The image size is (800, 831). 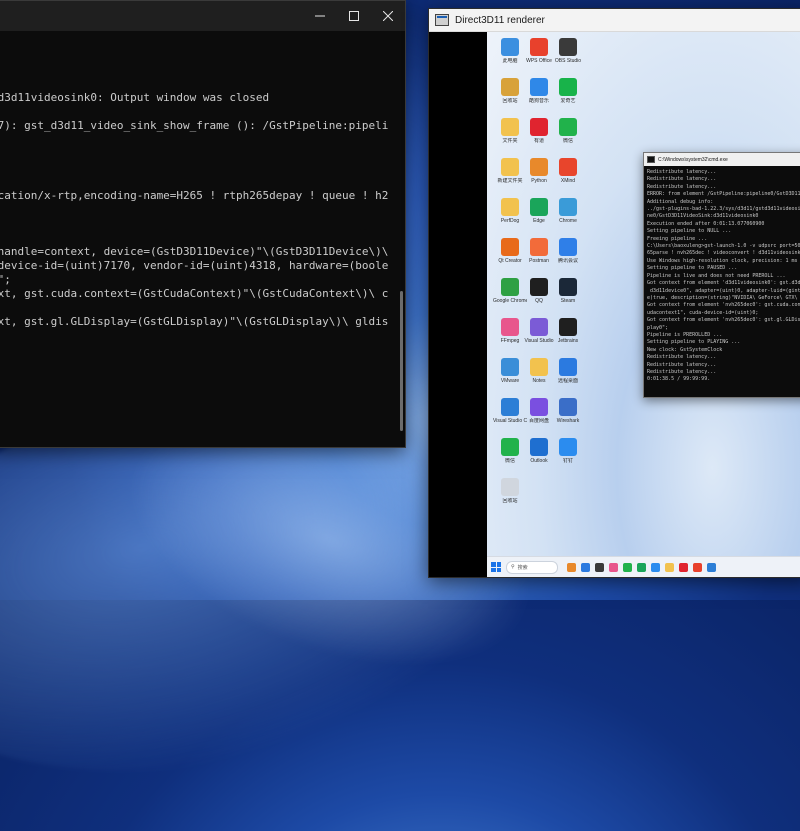 What do you see at coordinates (568, 455) in the screenshot?
I see `desktop-icon: 钉钉` at bounding box center [568, 455].